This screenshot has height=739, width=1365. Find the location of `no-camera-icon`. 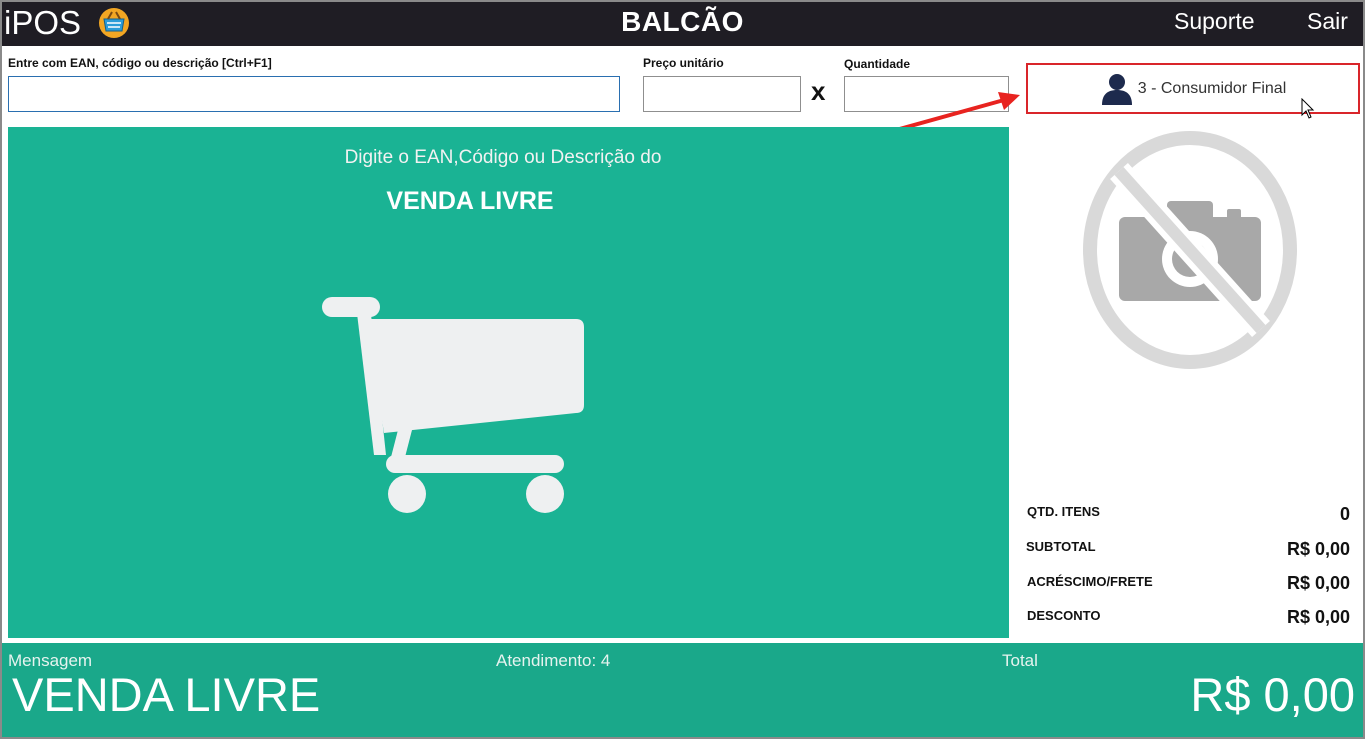

no-camera-icon is located at coordinates (1190, 250).